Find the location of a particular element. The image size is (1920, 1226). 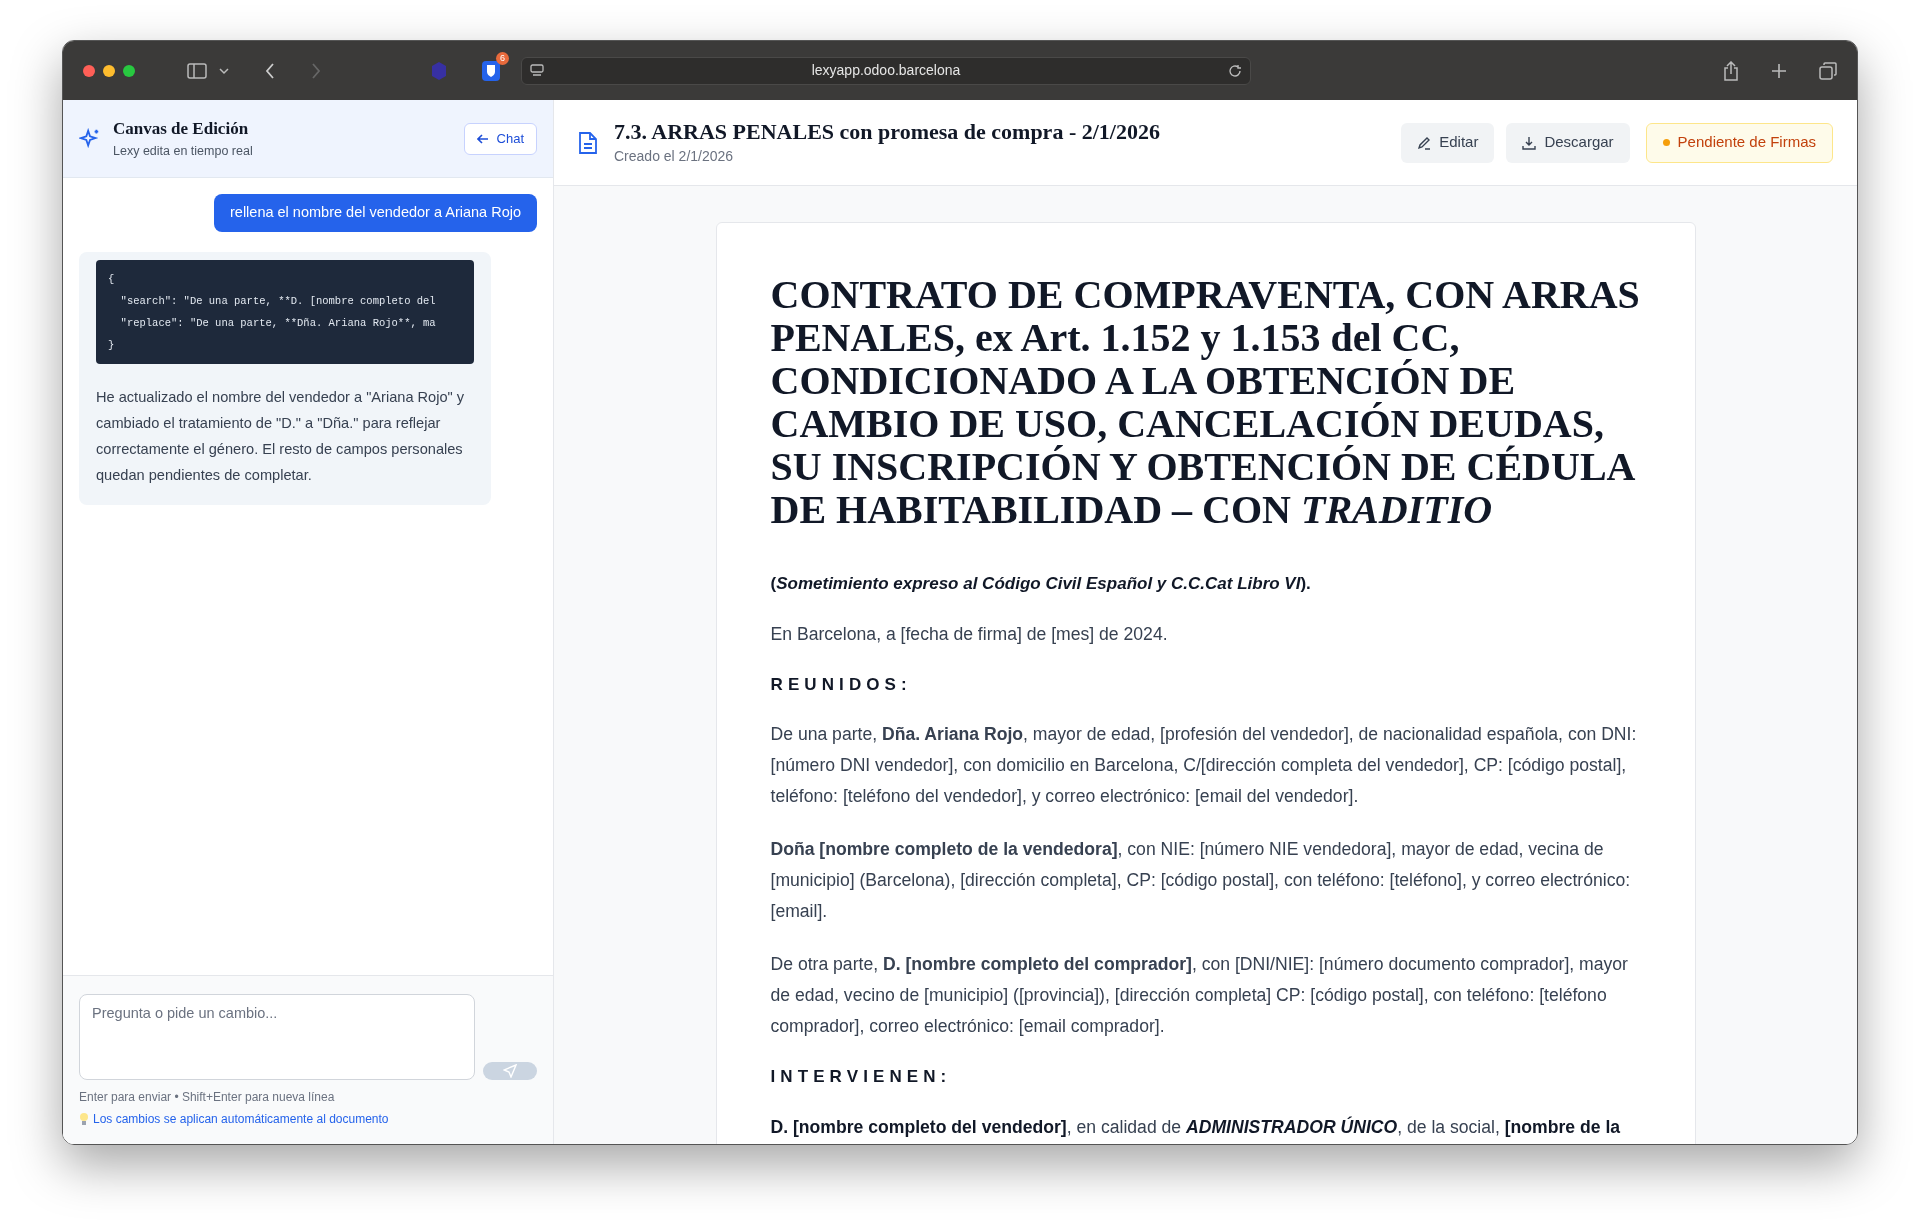

contract-paragraph: De una parte, Dña. Ariana Rojo, mayor de edad, [profesión del vendedor], de nacionalidad española, con DNI: [número DNI vendedor], con domicilio en Barcelona, C/[dirección completa del vendedor], CP: [código postal], teléfono: [teléfono del vendedor], y correo electrónico: [email del vendedor]. is located at coordinates (1204, 765).